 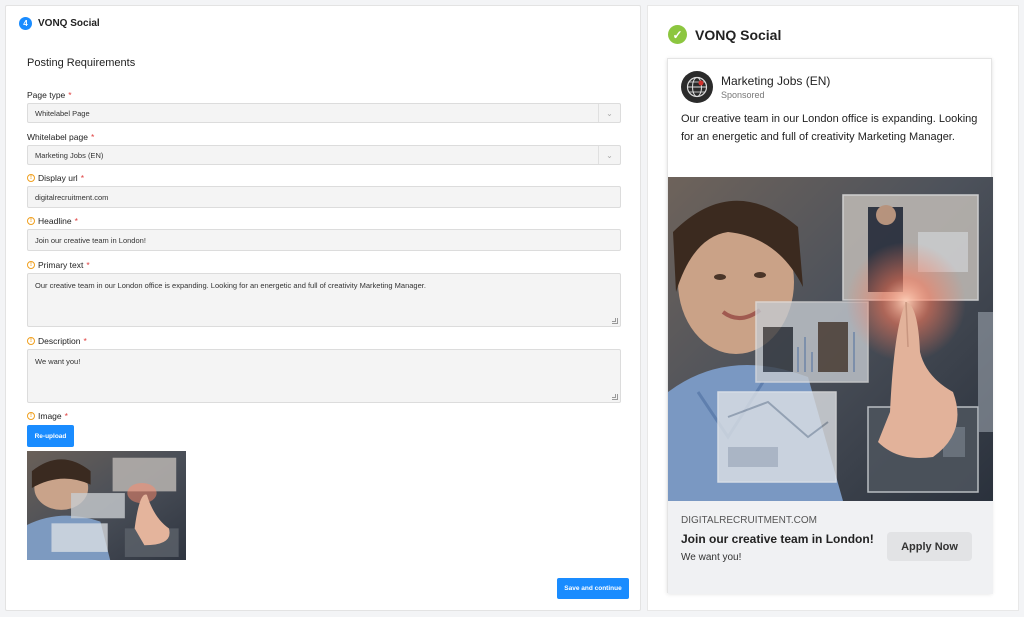 What do you see at coordinates (58, 265) in the screenshot?
I see `primary-text-label: ! Primary text *` at bounding box center [58, 265].